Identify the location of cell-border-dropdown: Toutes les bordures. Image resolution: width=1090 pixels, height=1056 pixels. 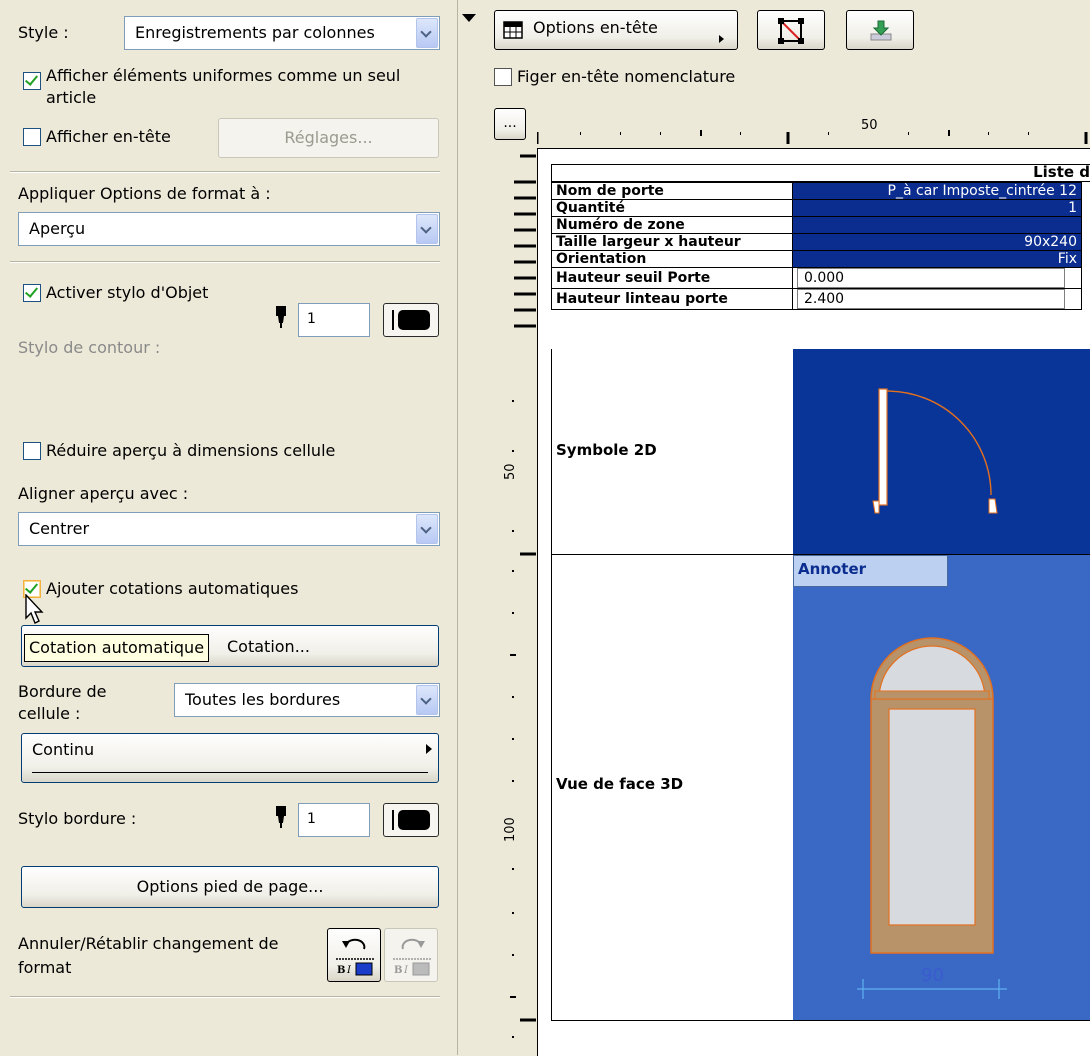
(307, 700).